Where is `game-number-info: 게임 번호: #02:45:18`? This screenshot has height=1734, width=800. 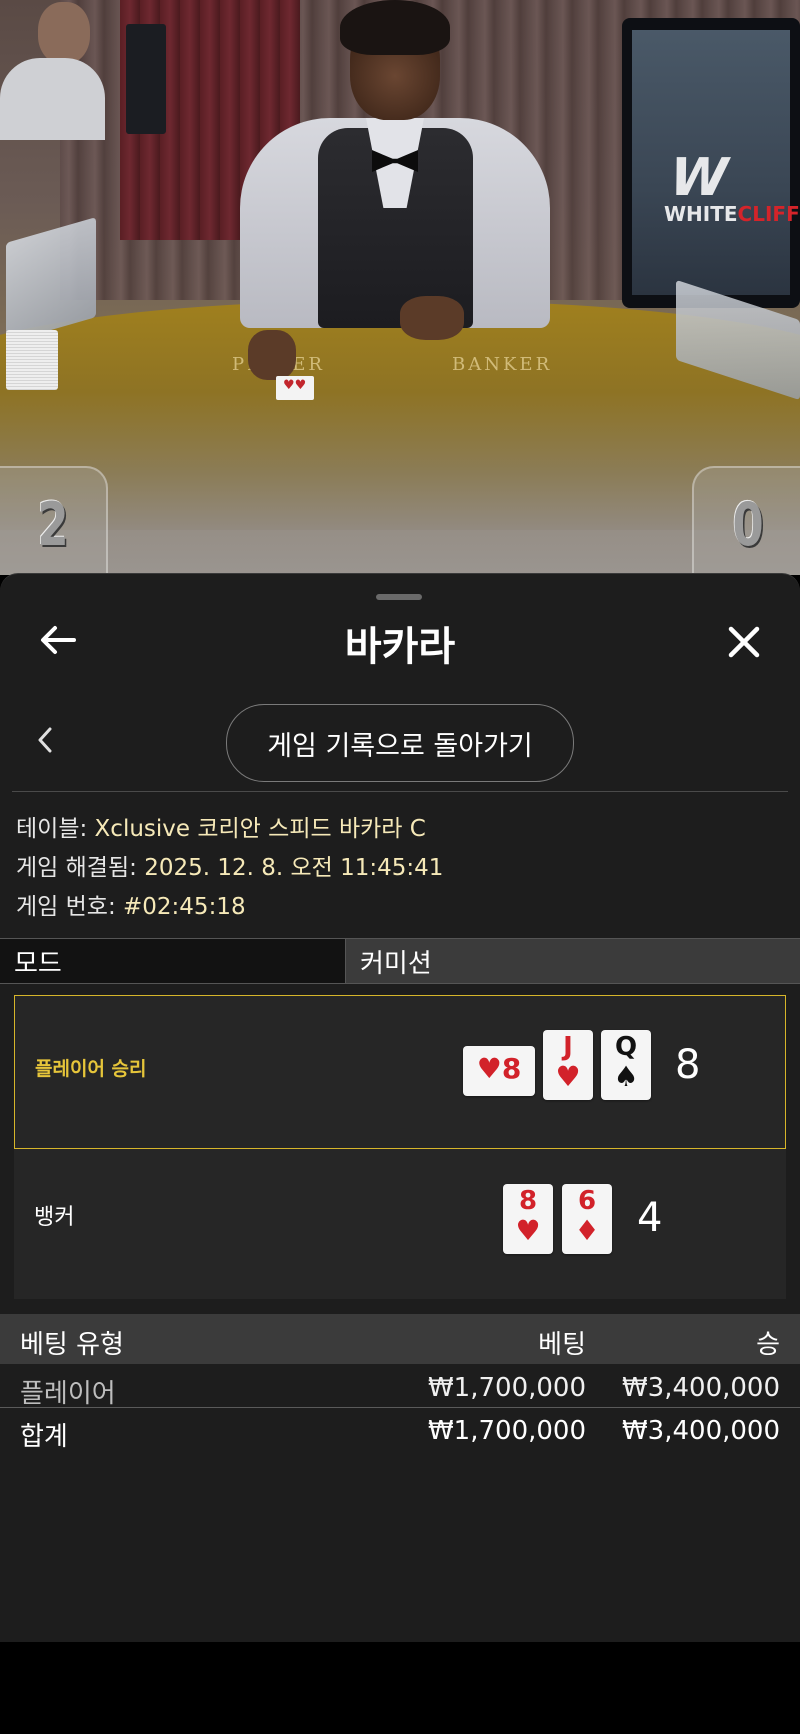
game-number-info: 게임 번호: #02:45:18 is located at coordinates (229, 907).